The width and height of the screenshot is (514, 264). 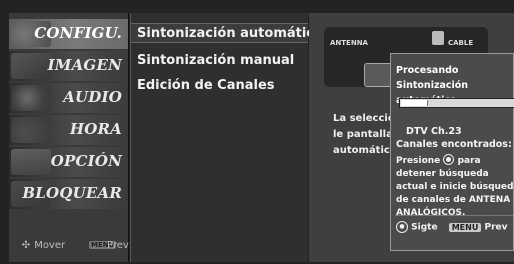 What do you see at coordinates (414, 103) in the screenshot?
I see `progress-fill` at bounding box center [414, 103].